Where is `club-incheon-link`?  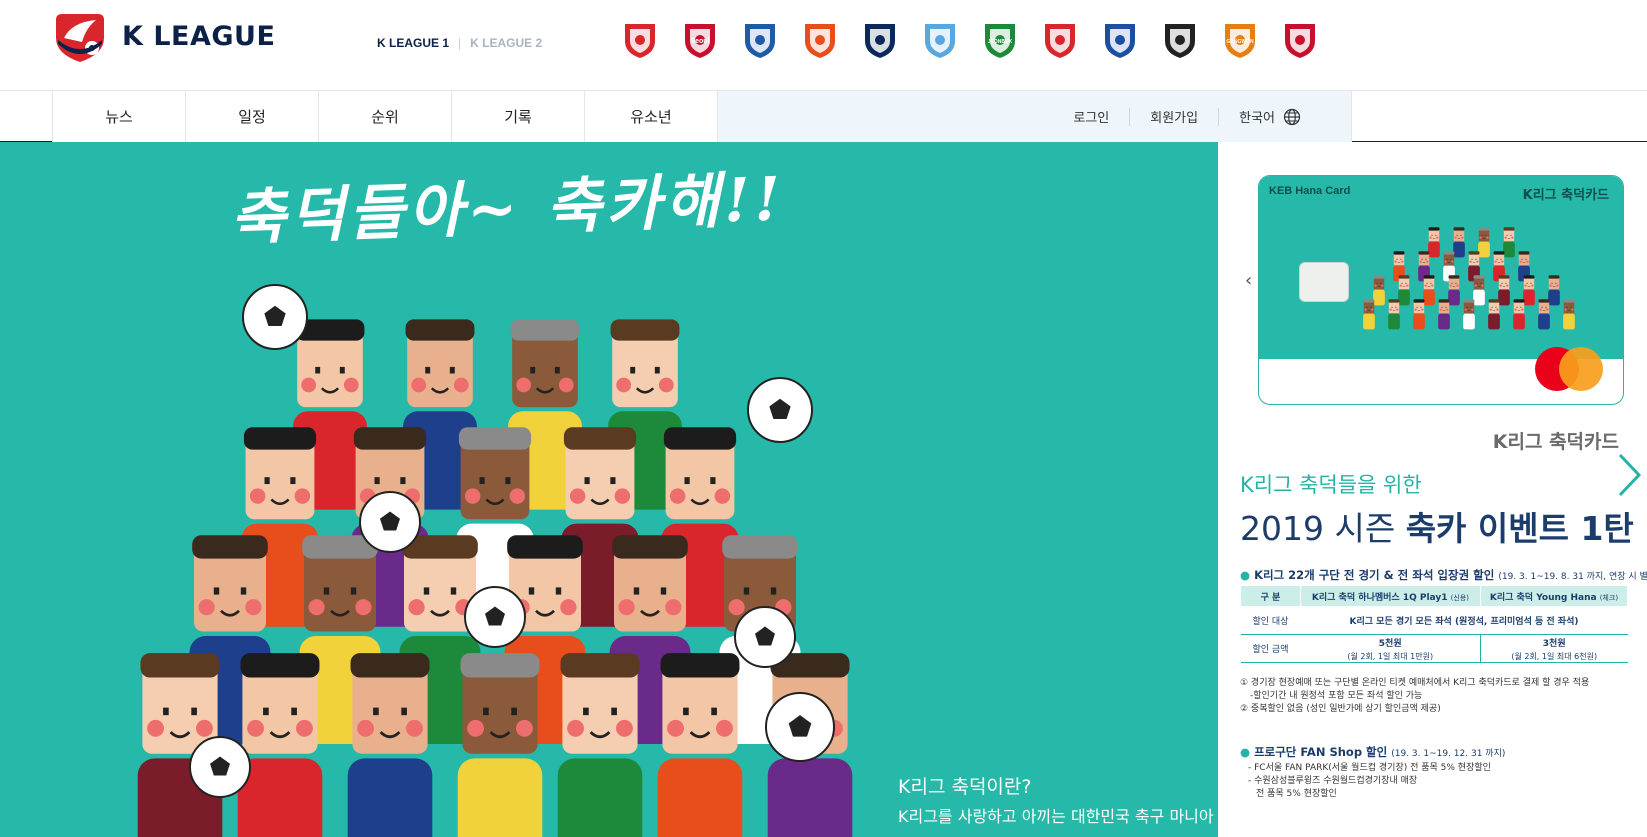 club-incheon-link is located at coordinates (880, 40).